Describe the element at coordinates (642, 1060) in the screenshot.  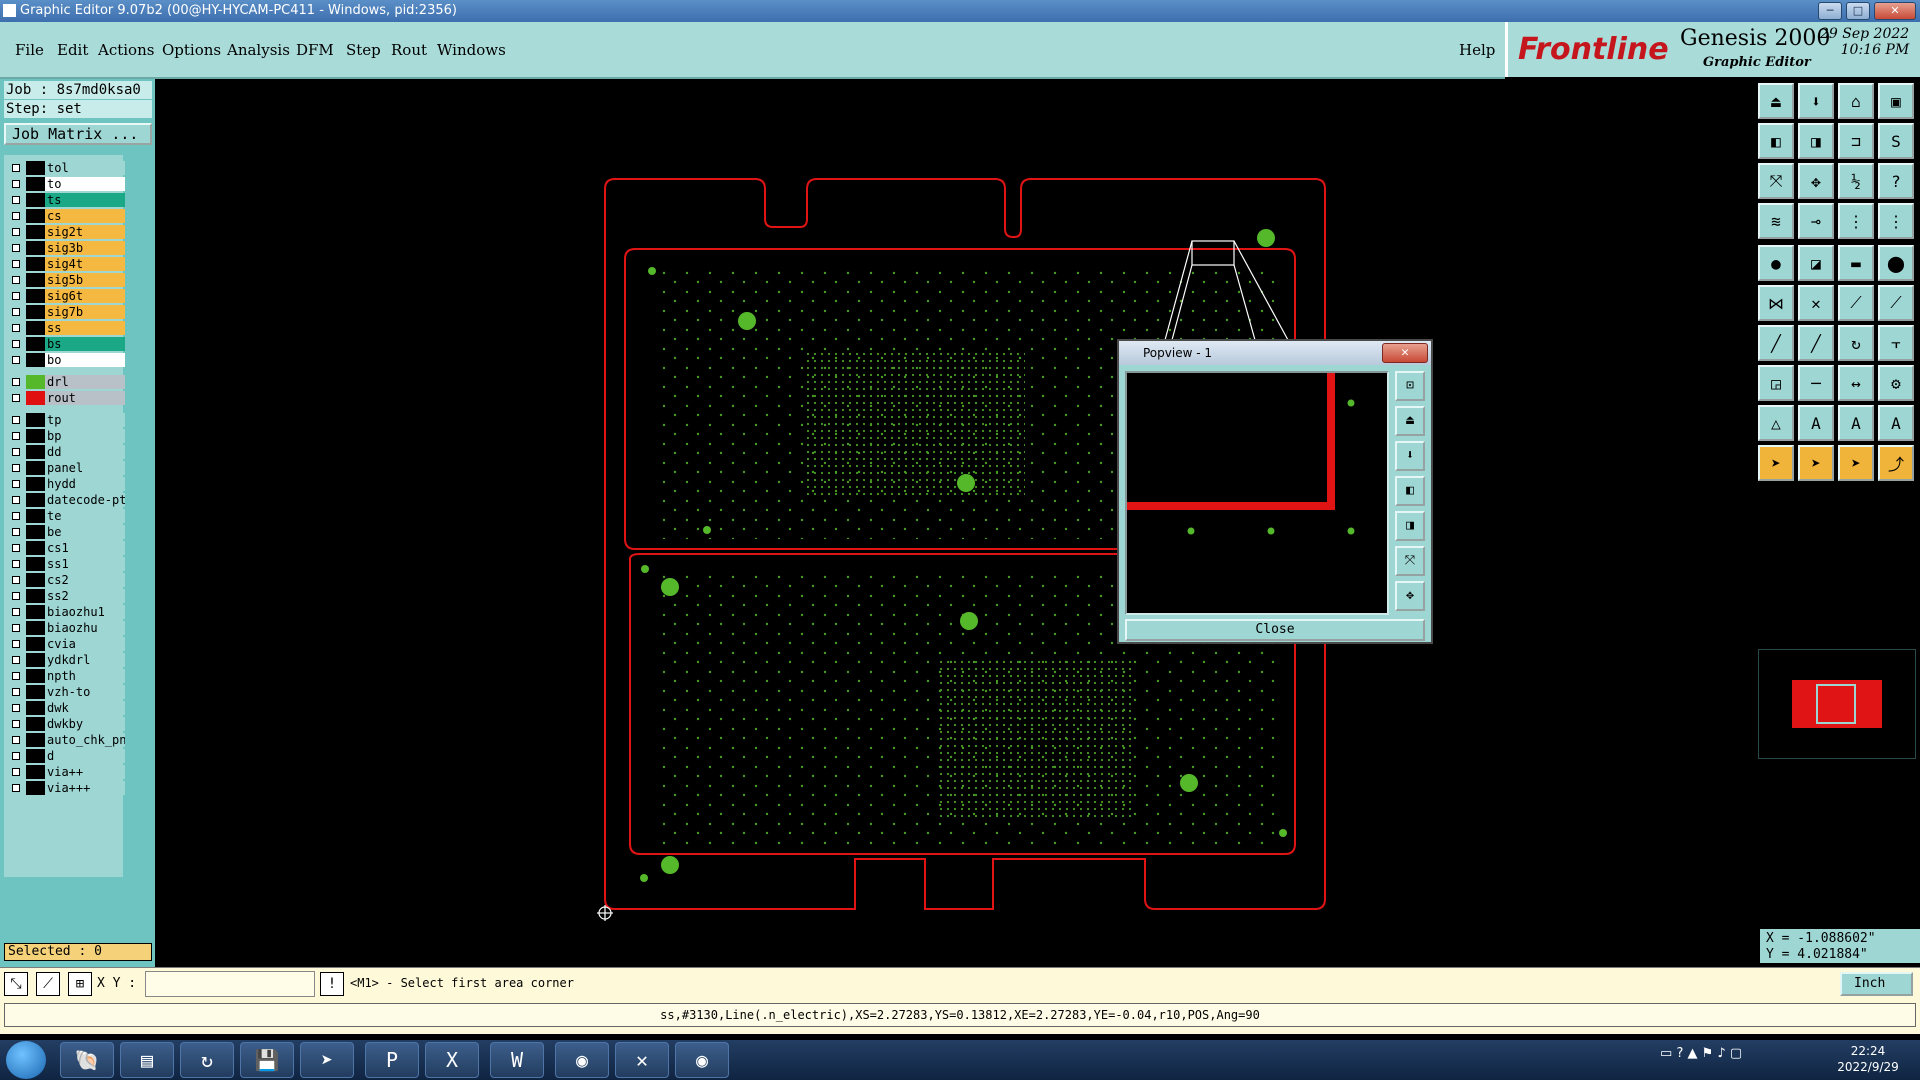
I see `taskbar-genesis-icon: ✕` at that location.